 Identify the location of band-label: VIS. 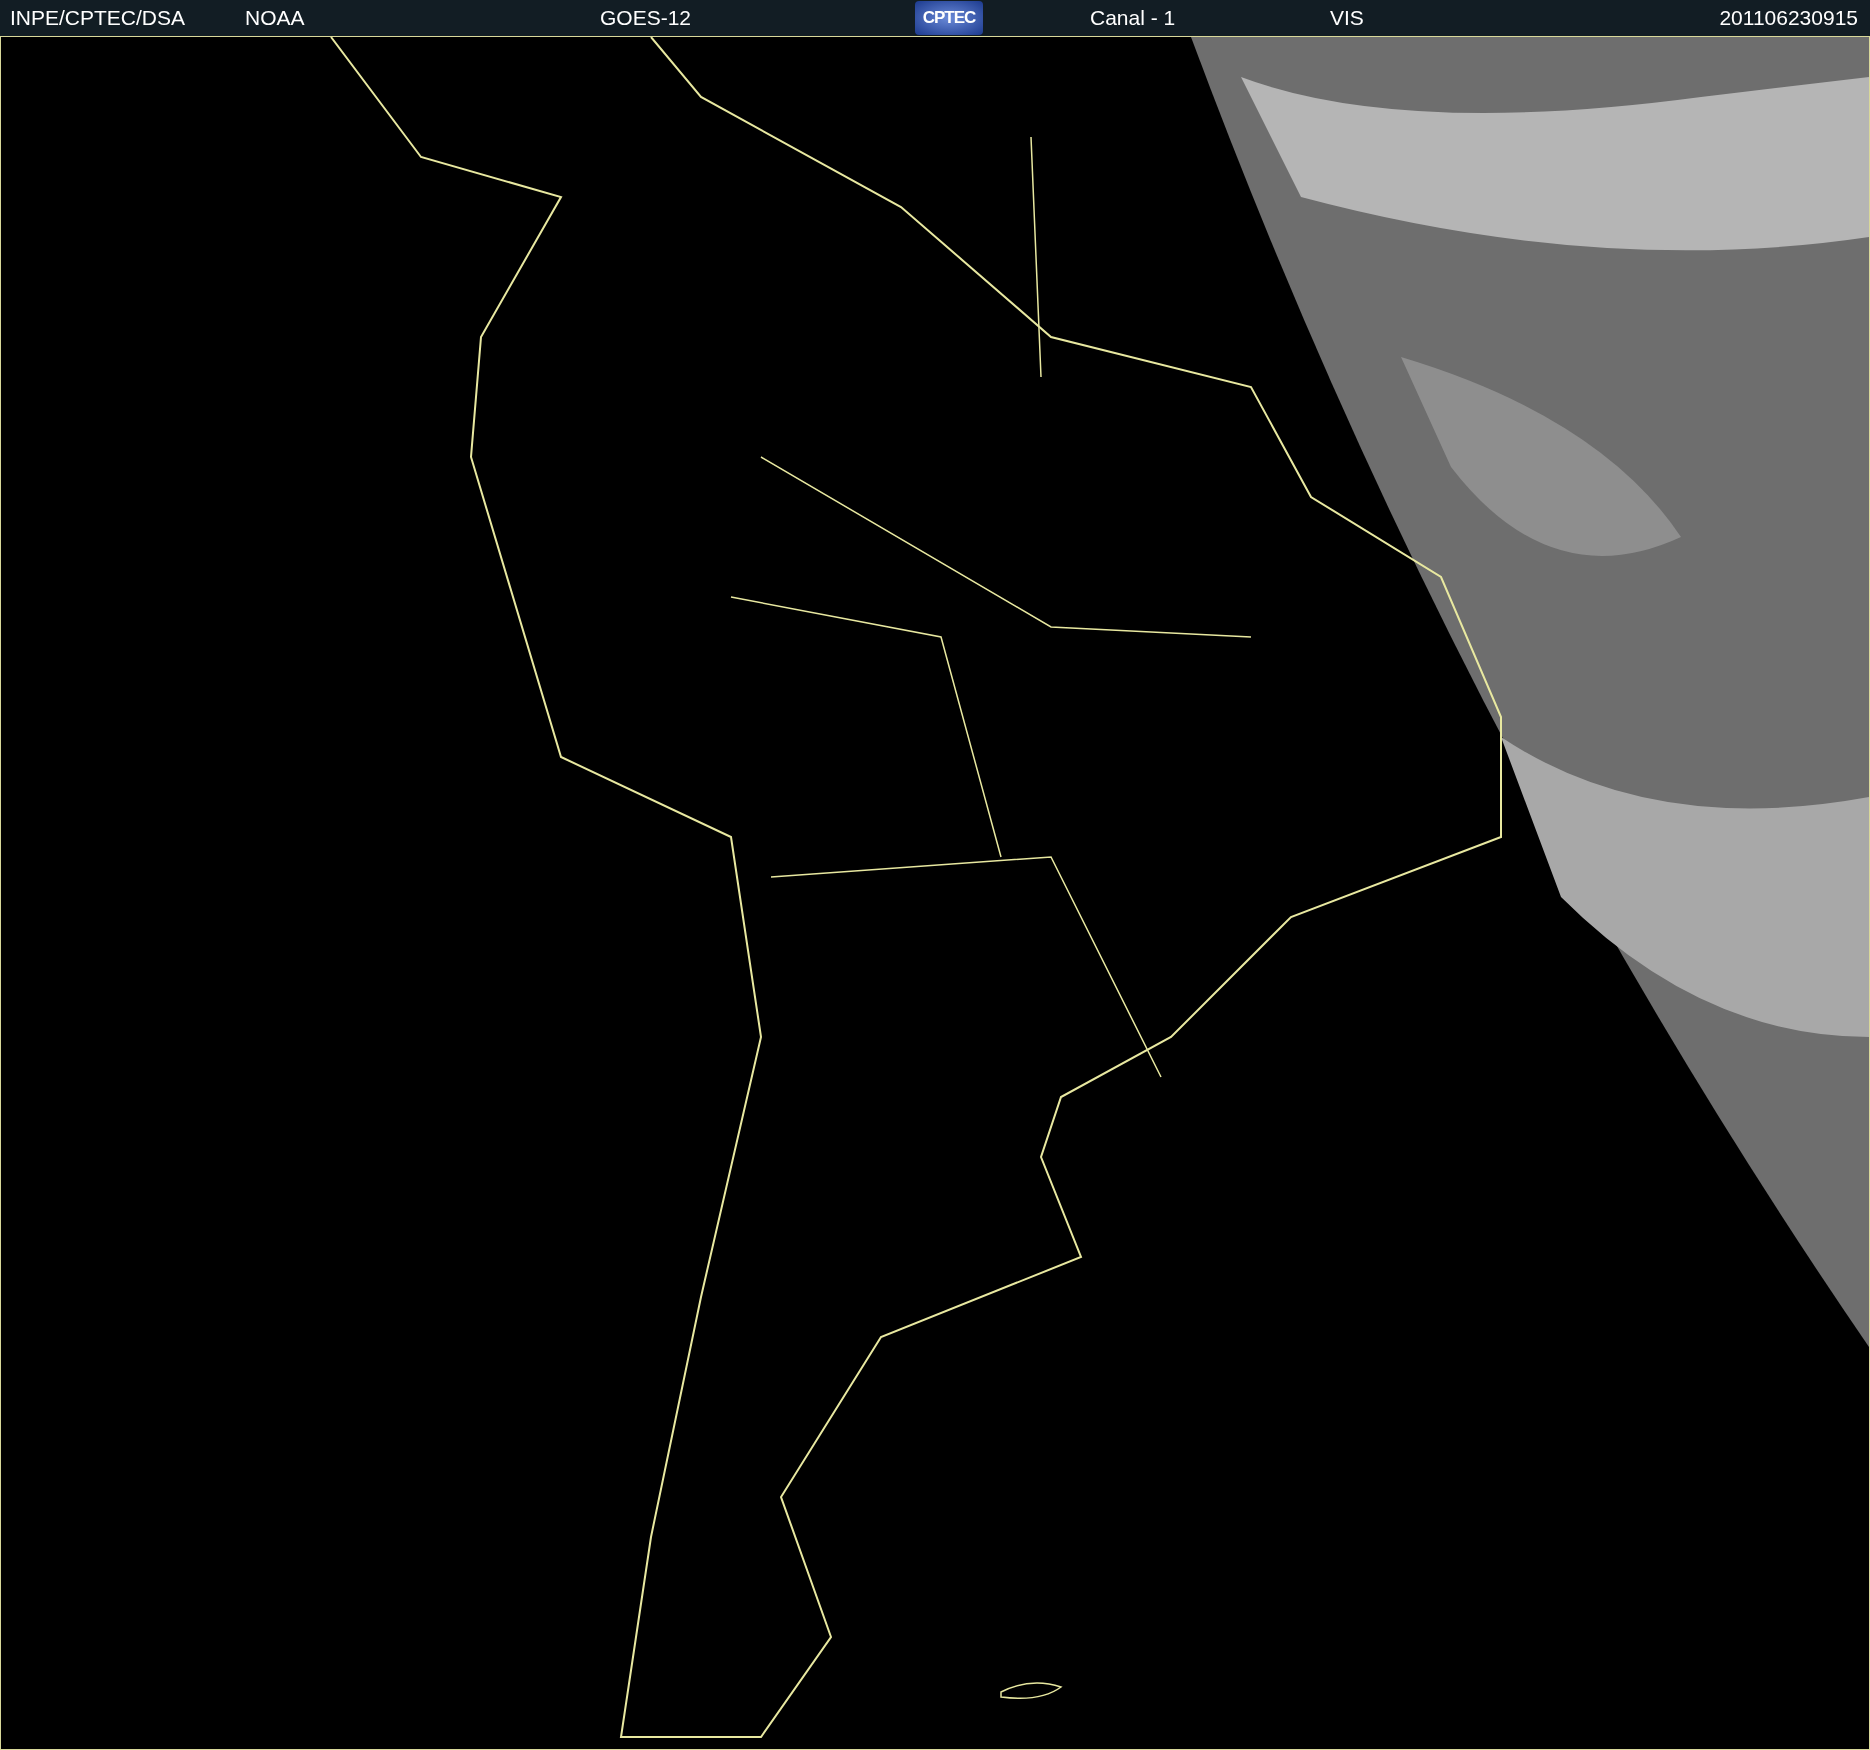
(1347, 18).